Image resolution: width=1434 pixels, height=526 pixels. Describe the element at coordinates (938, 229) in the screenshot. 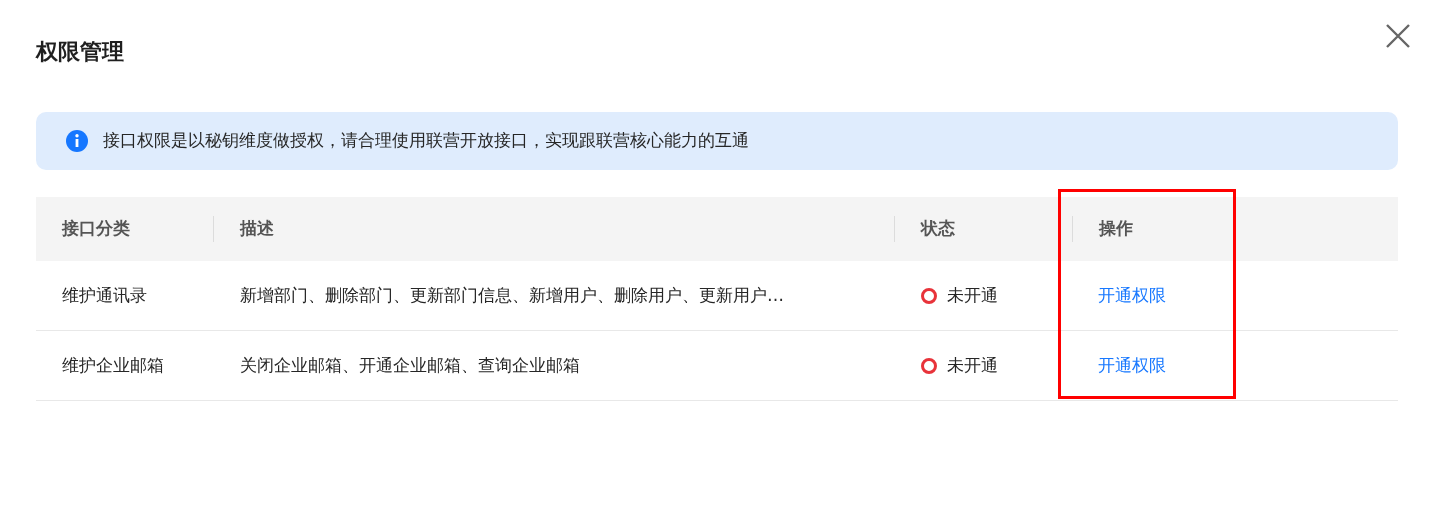

I see `column-header: 状态` at that location.